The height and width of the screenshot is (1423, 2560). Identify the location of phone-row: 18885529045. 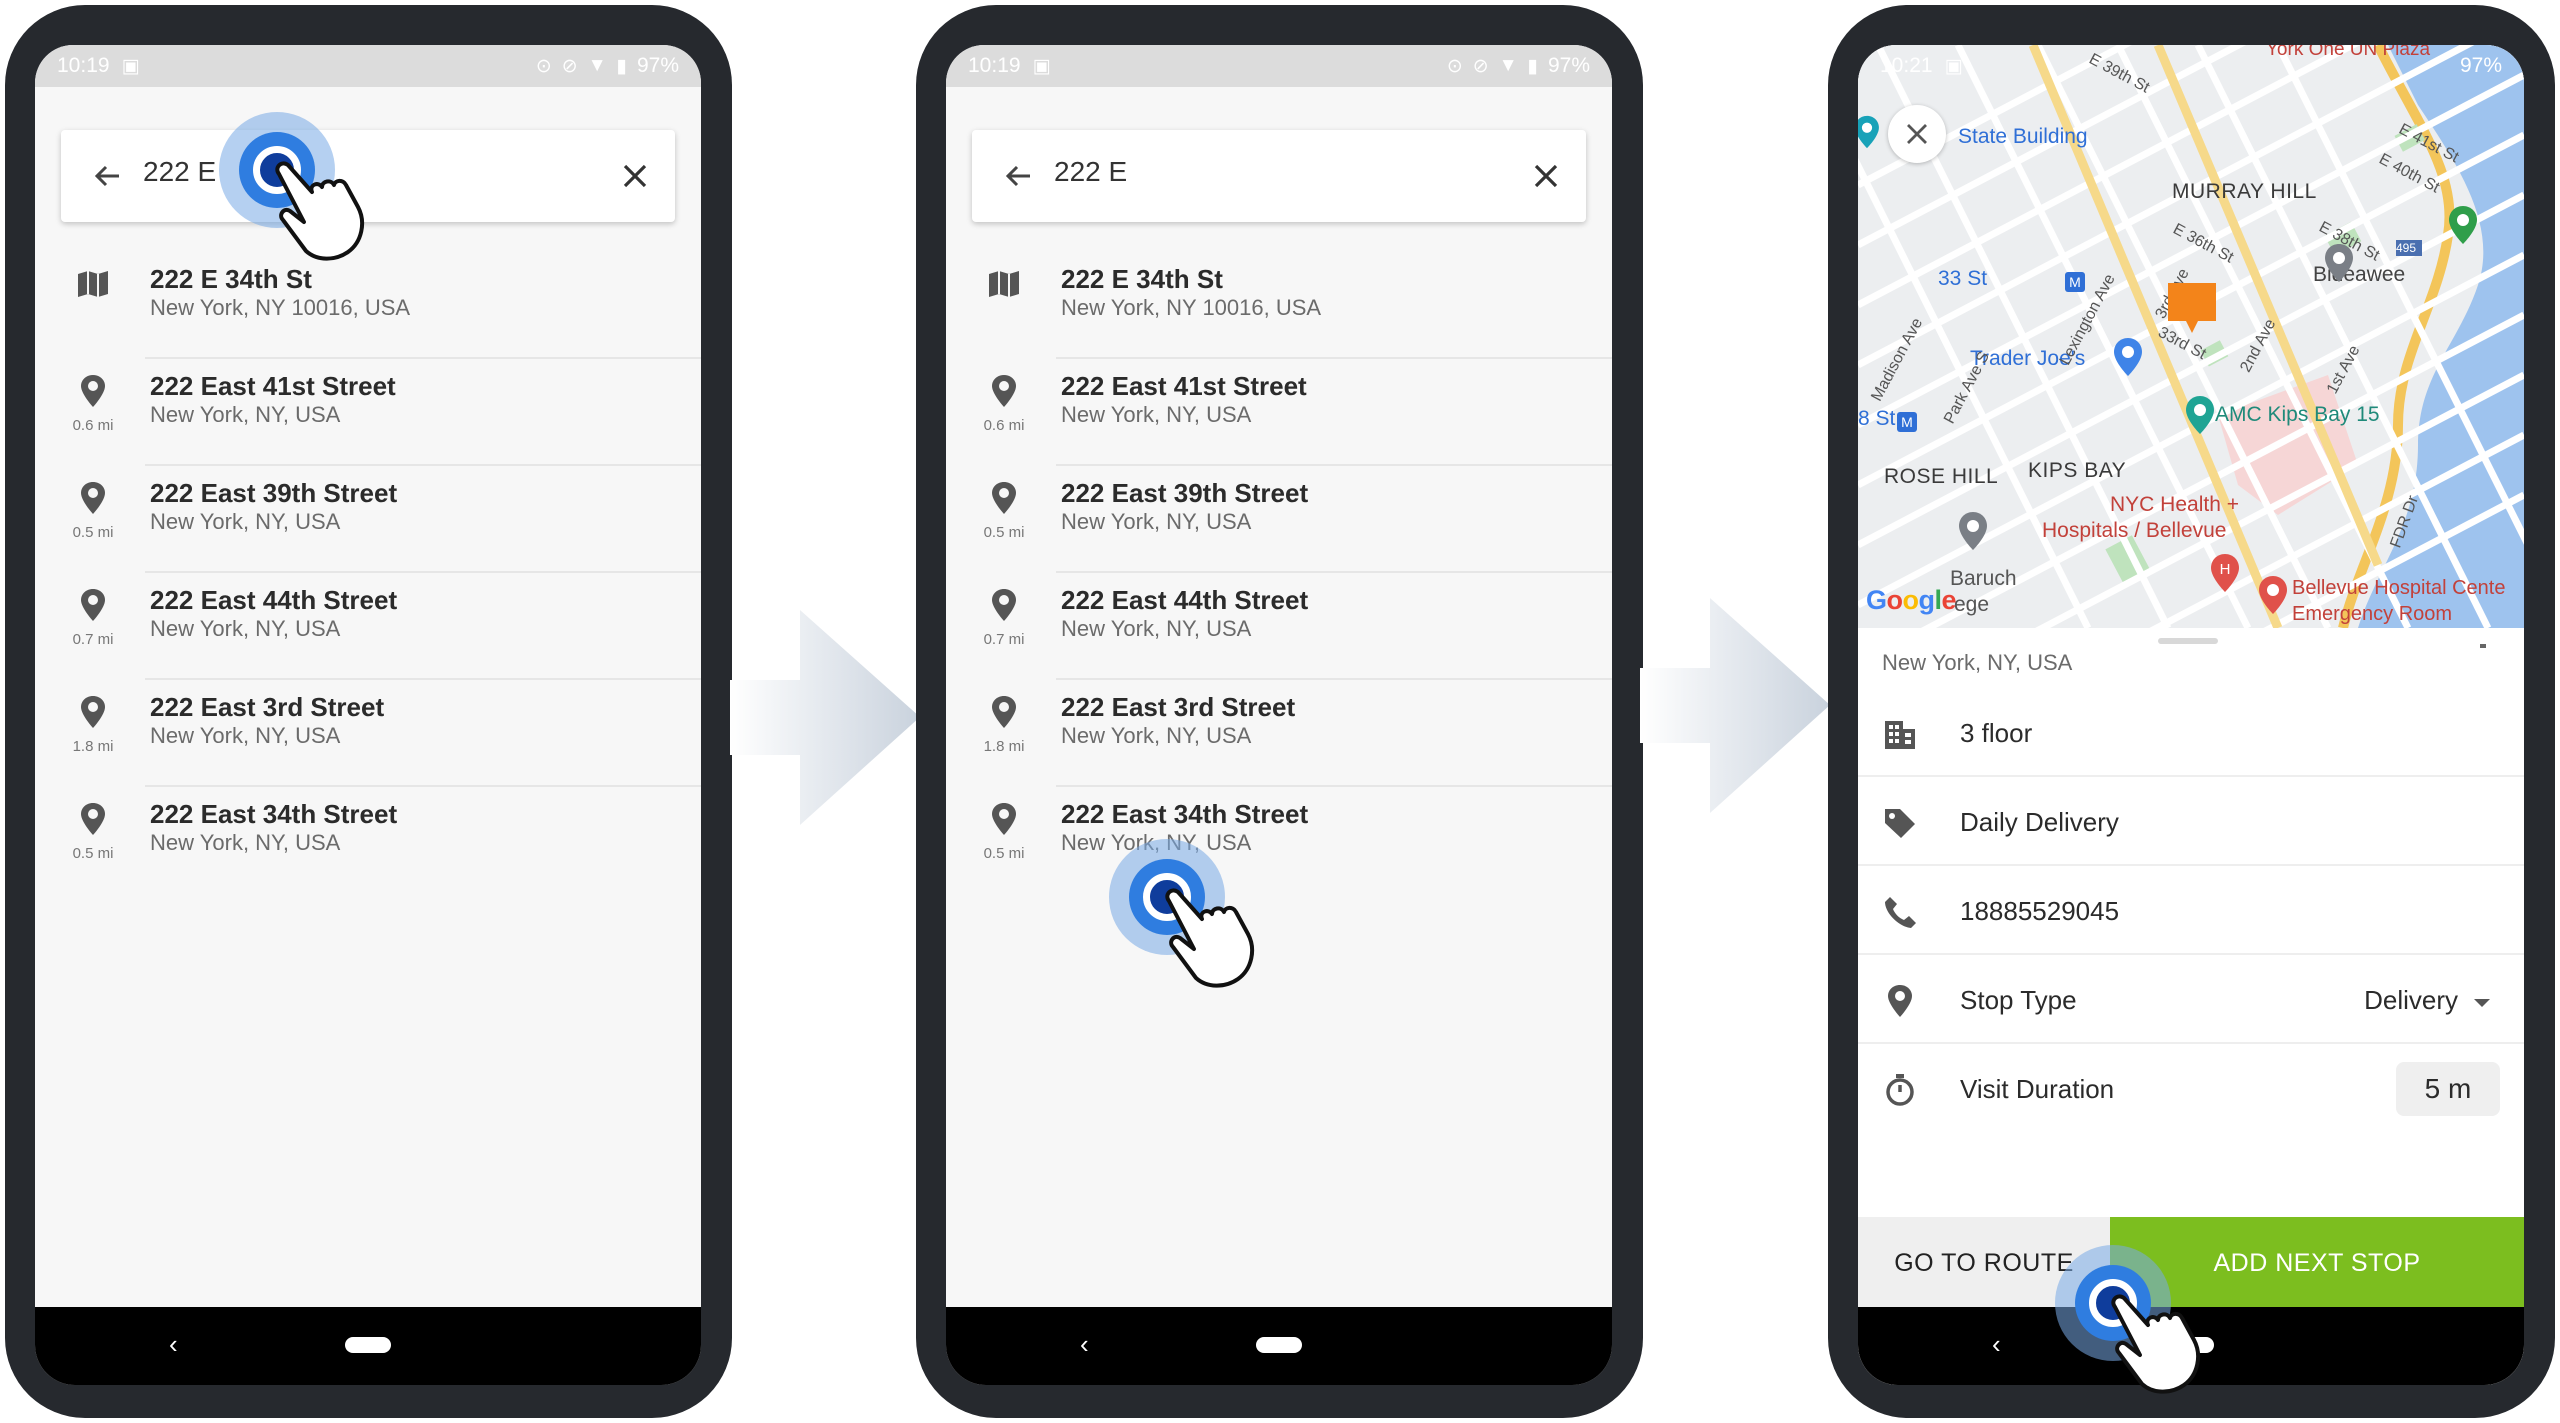
(2191, 910).